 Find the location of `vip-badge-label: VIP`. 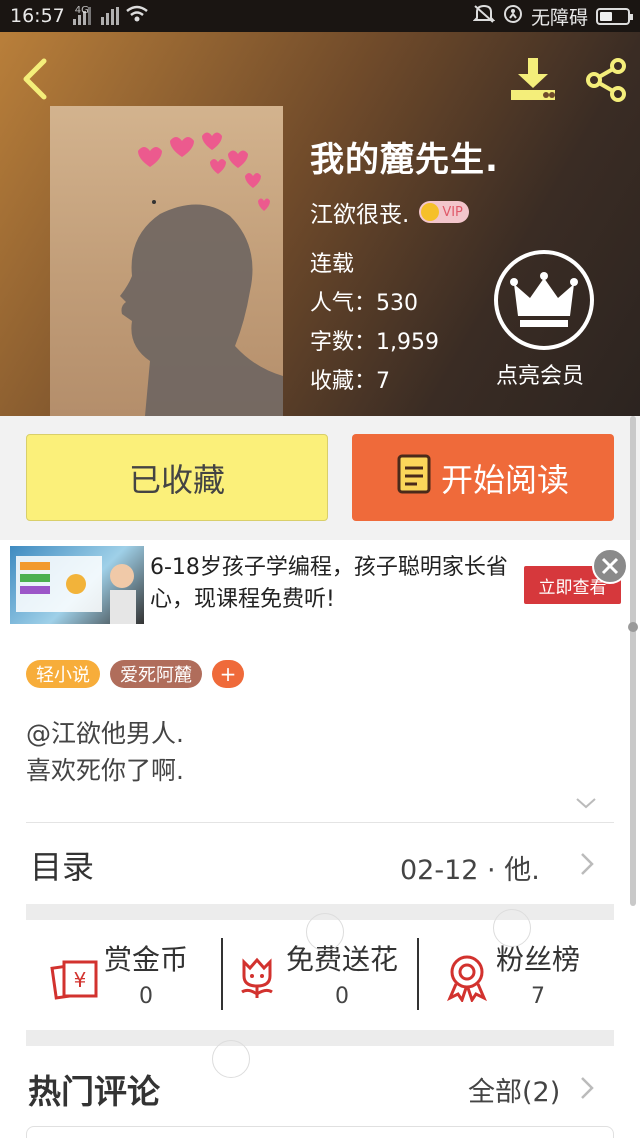

vip-badge-label: VIP is located at coordinates (452, 212).